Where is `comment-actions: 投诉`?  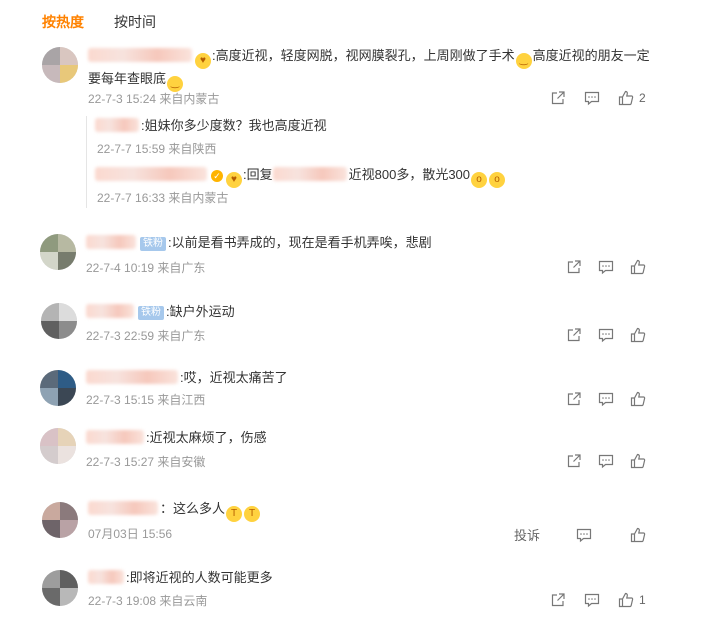
comment-actions: 投诉 is located at coordinates (580, 534).